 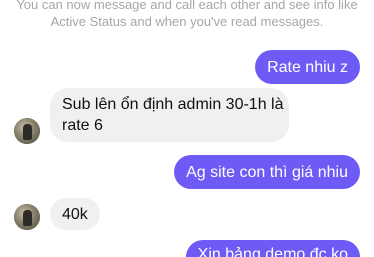 I want to click on outgoing-message: Ag site con thì giá nhiu, so click(x=267, y=172).